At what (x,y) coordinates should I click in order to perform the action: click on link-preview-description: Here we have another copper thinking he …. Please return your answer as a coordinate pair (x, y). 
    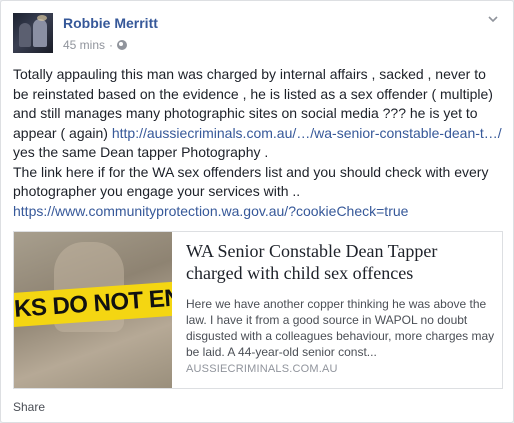
    Looking at the image, I should click on (340, 328).